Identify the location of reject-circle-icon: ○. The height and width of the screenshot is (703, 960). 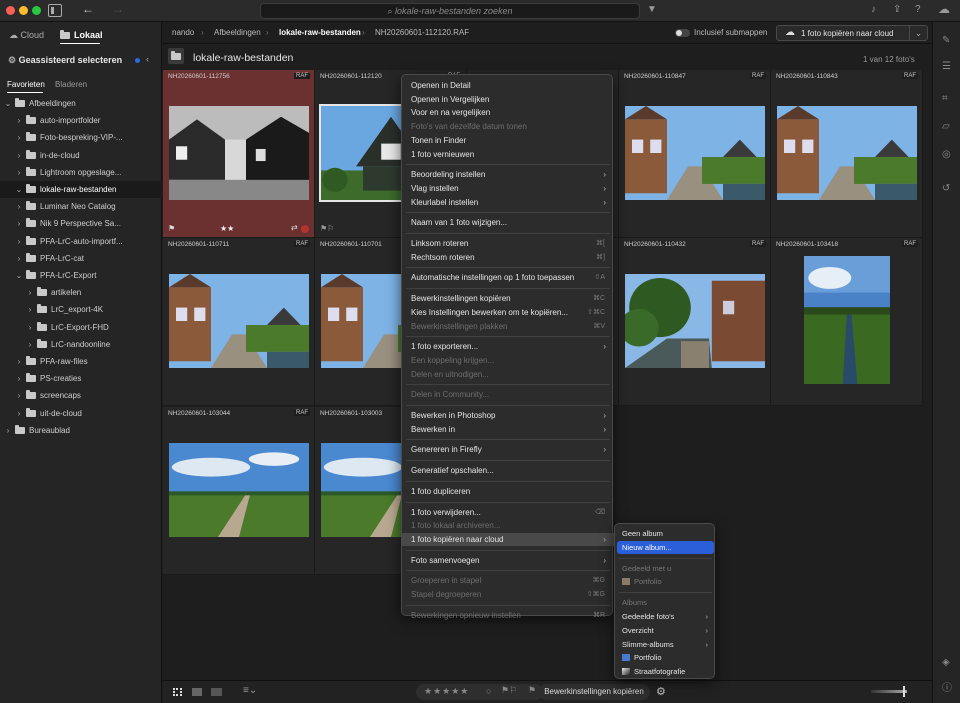
(488, 691).